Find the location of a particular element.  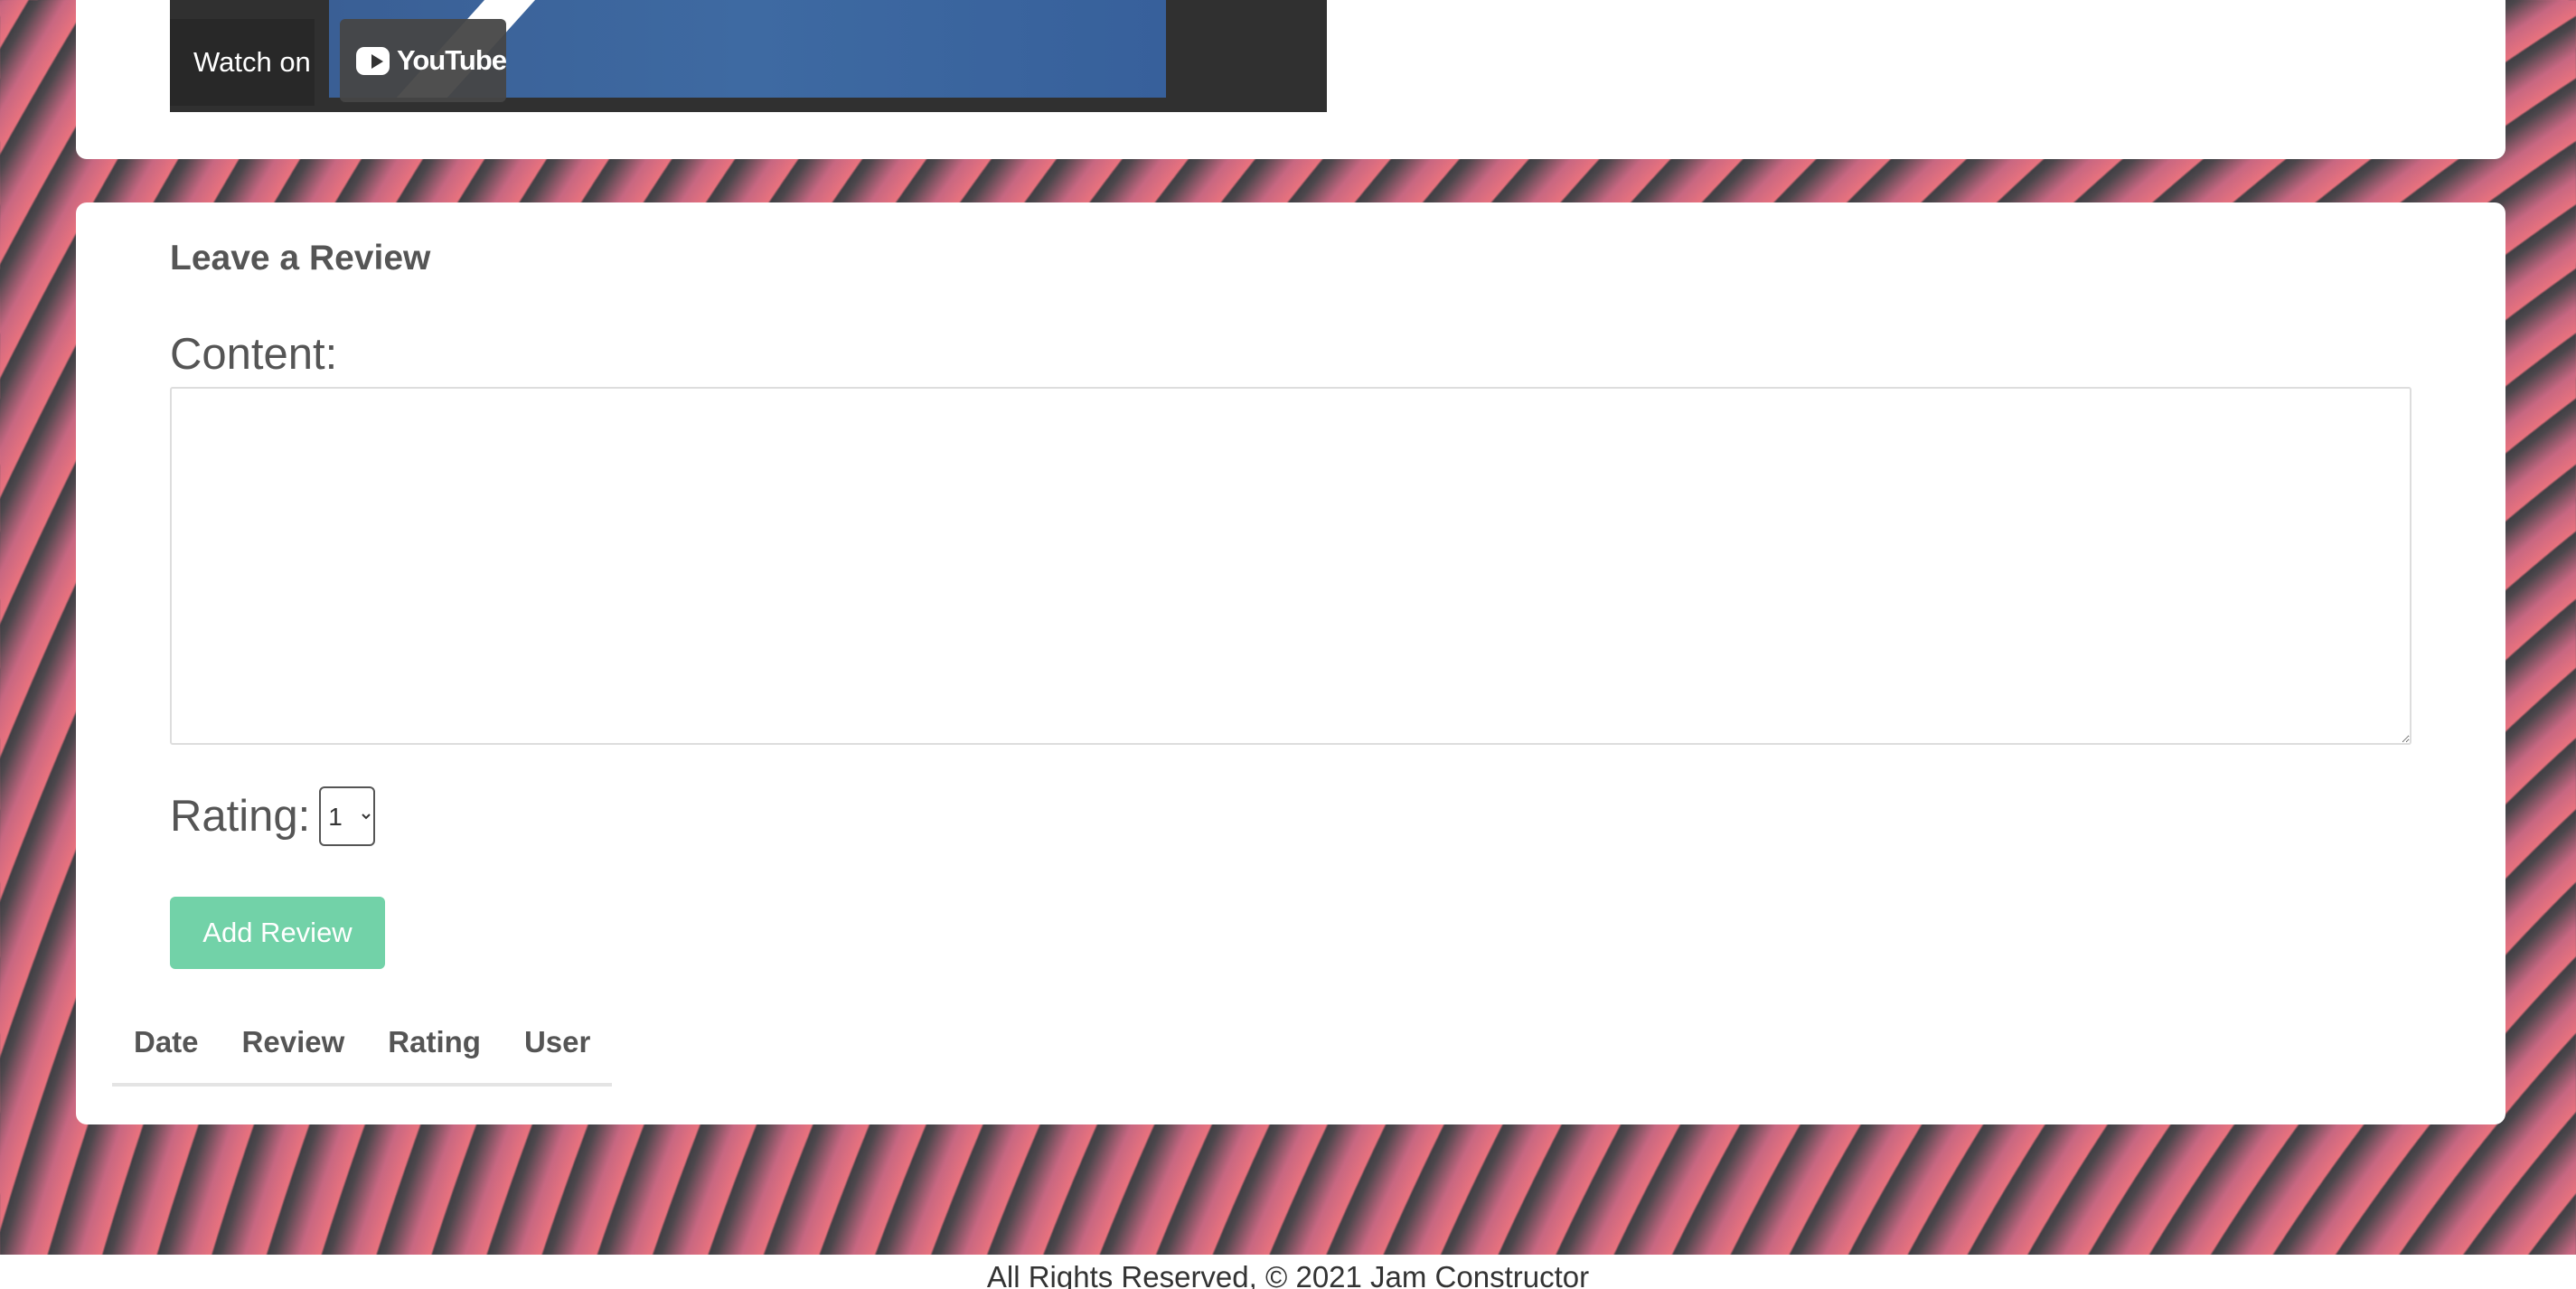

column-header-rating: Rating is located at coordinates (434, 1049).